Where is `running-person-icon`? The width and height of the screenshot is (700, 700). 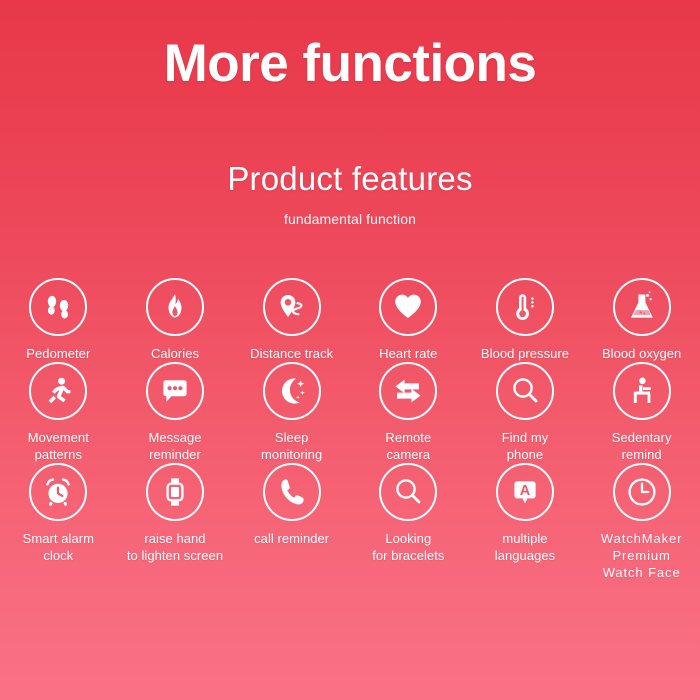
running-person-icon is located at coordinates (58, 391).